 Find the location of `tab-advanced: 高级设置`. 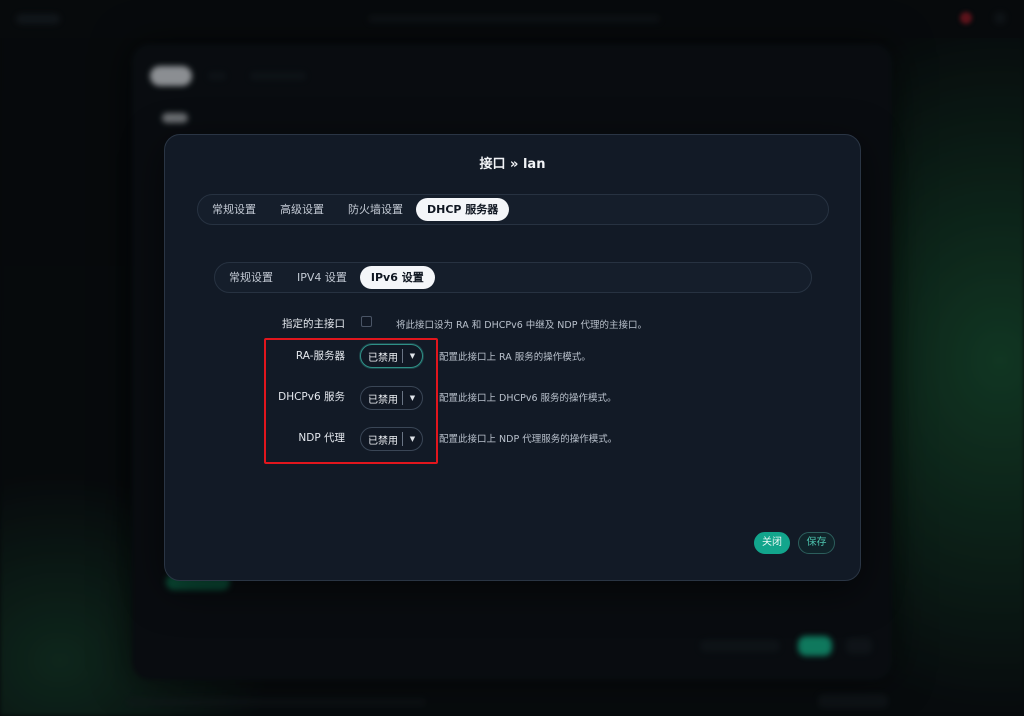

tab-advanced: 高级设置 is located at coordinates (302, 209).